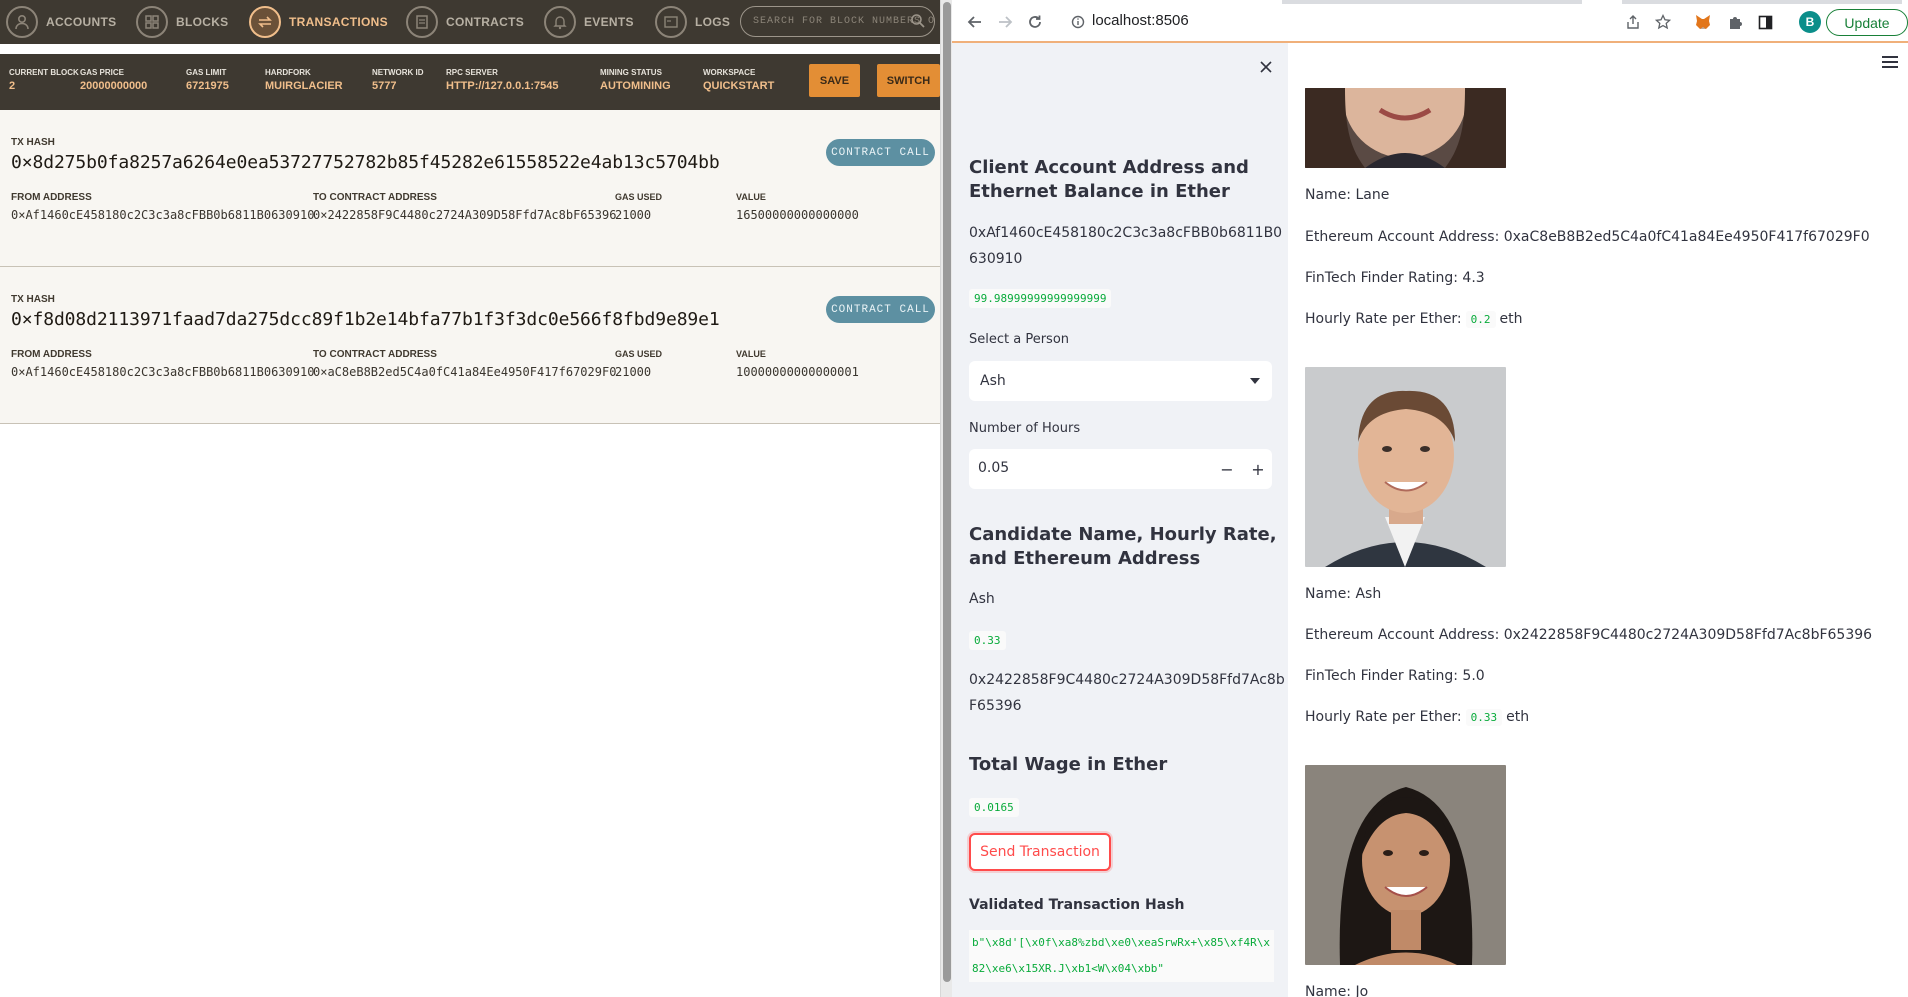 This screenshot has width=1908, height=997. I want to click on person-select: Ash, so click(1120, 381).